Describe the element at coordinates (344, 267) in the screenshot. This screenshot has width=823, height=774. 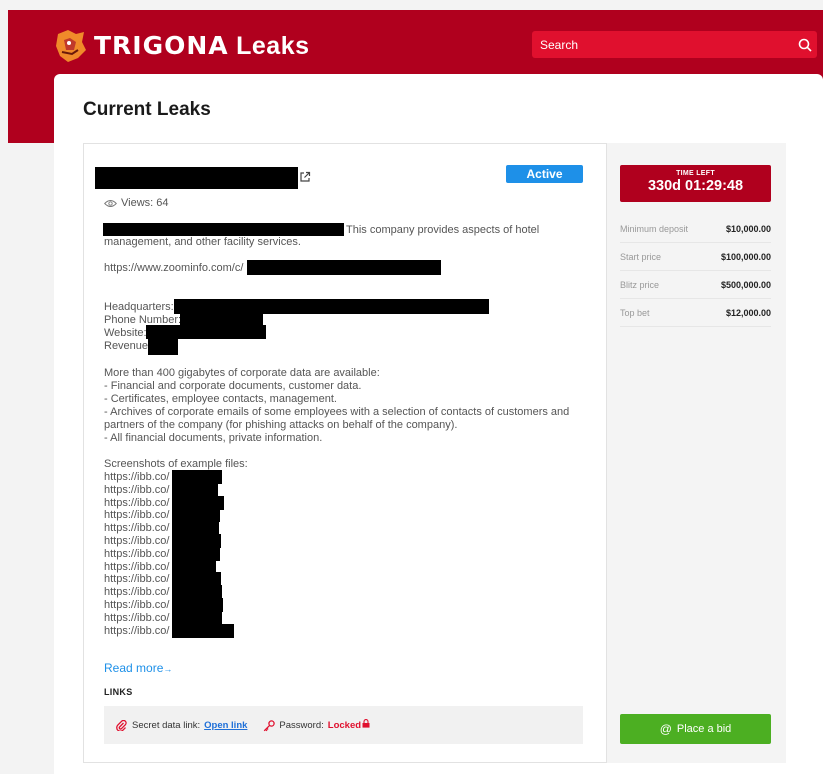
I see `redacted-zoominfo` at that location.